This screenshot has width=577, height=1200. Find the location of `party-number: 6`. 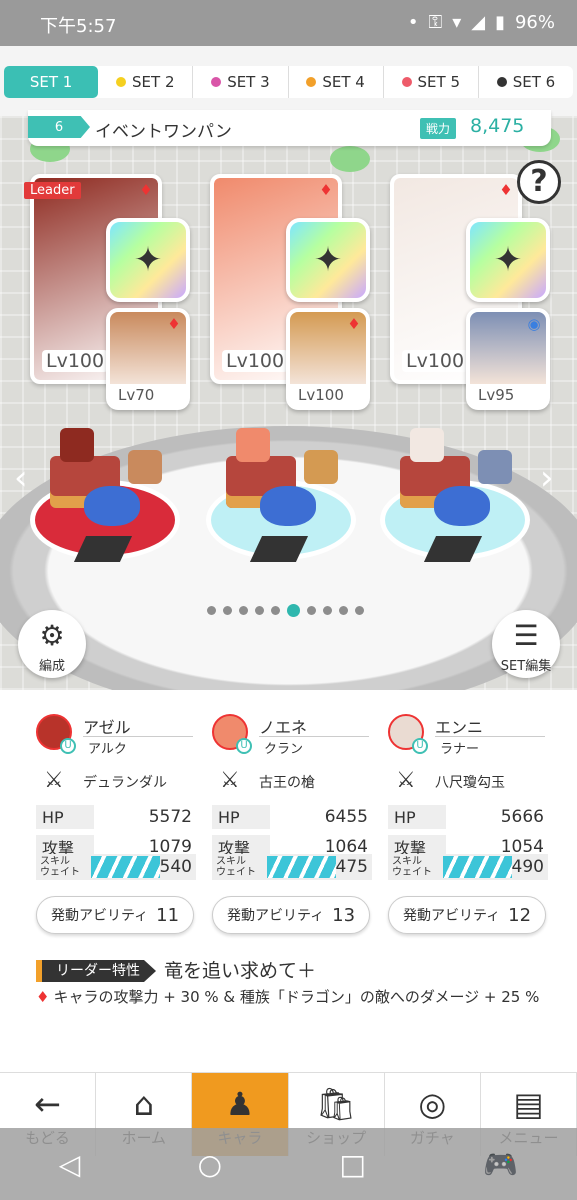

party-number: 6 is located at coordinates (59, 127).